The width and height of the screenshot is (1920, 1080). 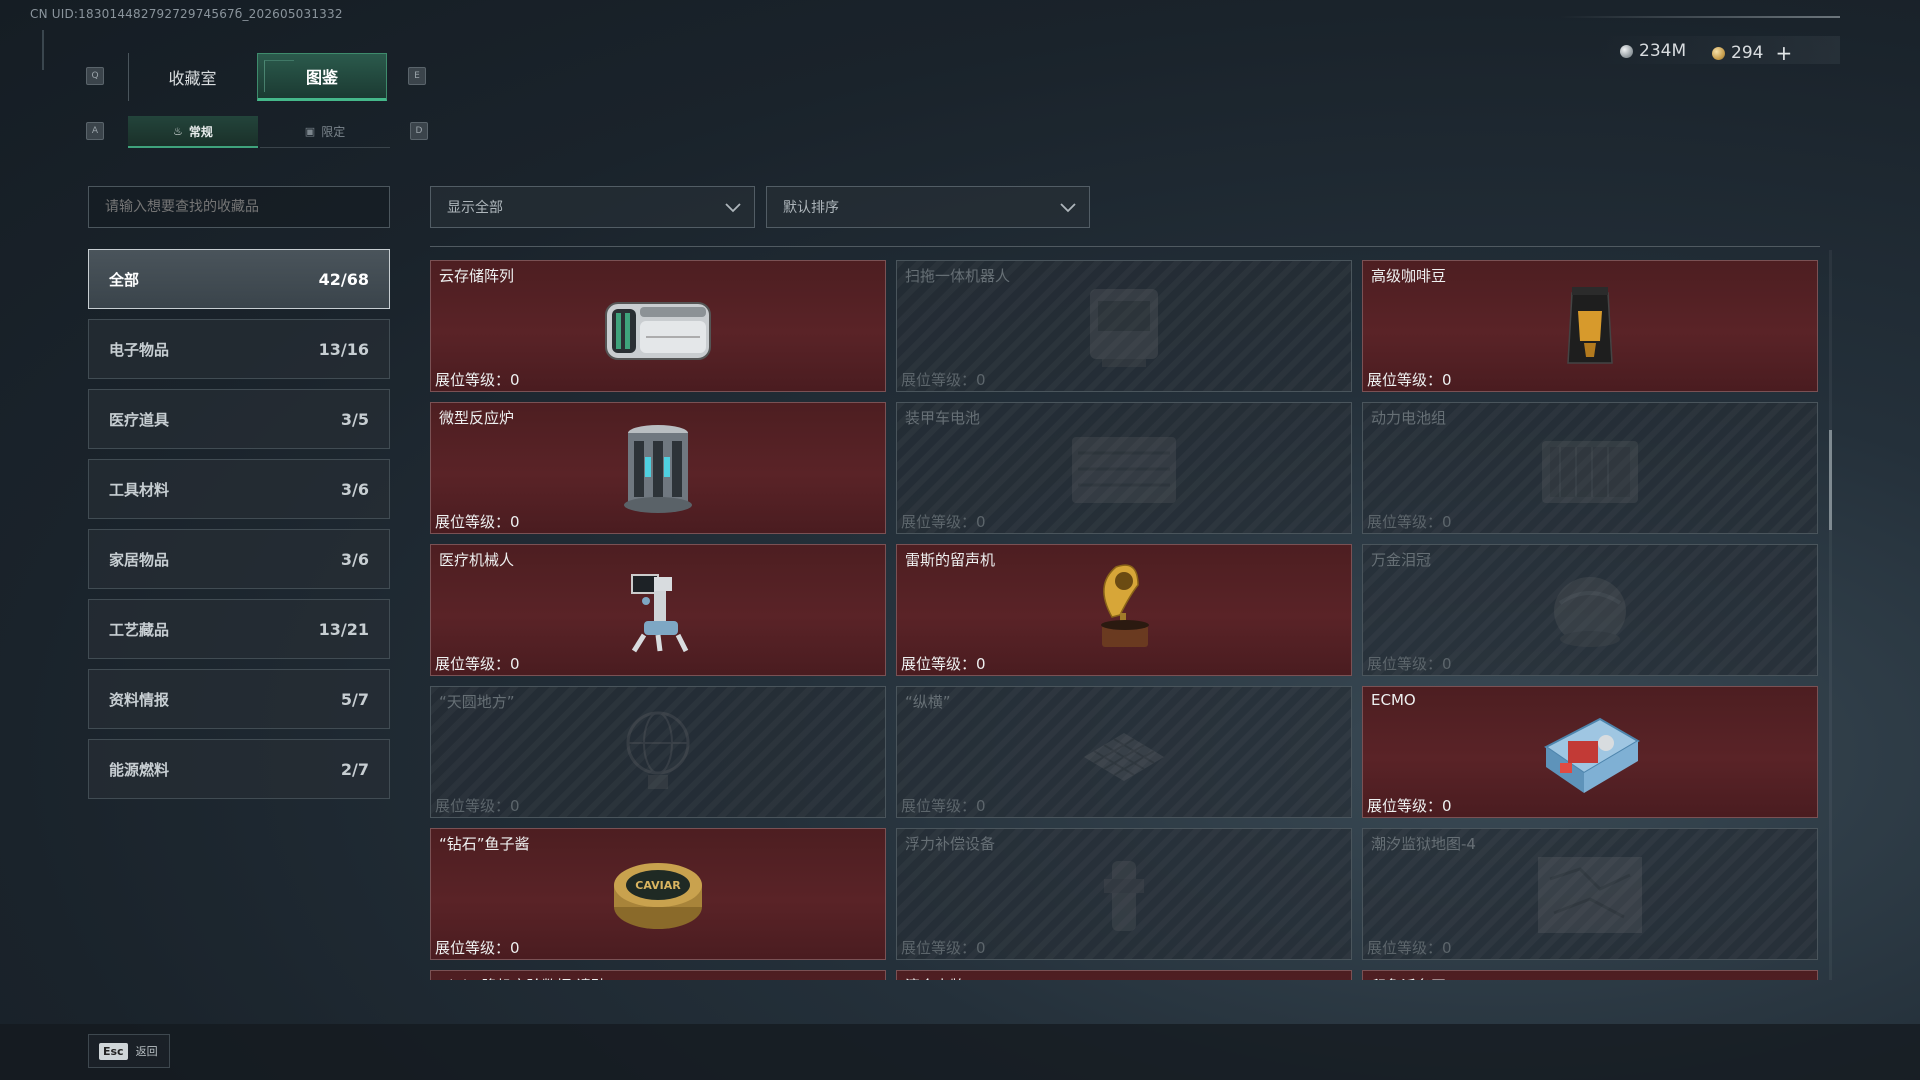 I want to click on sort-dropdown: 默认排序, so click(x=928, y=207).